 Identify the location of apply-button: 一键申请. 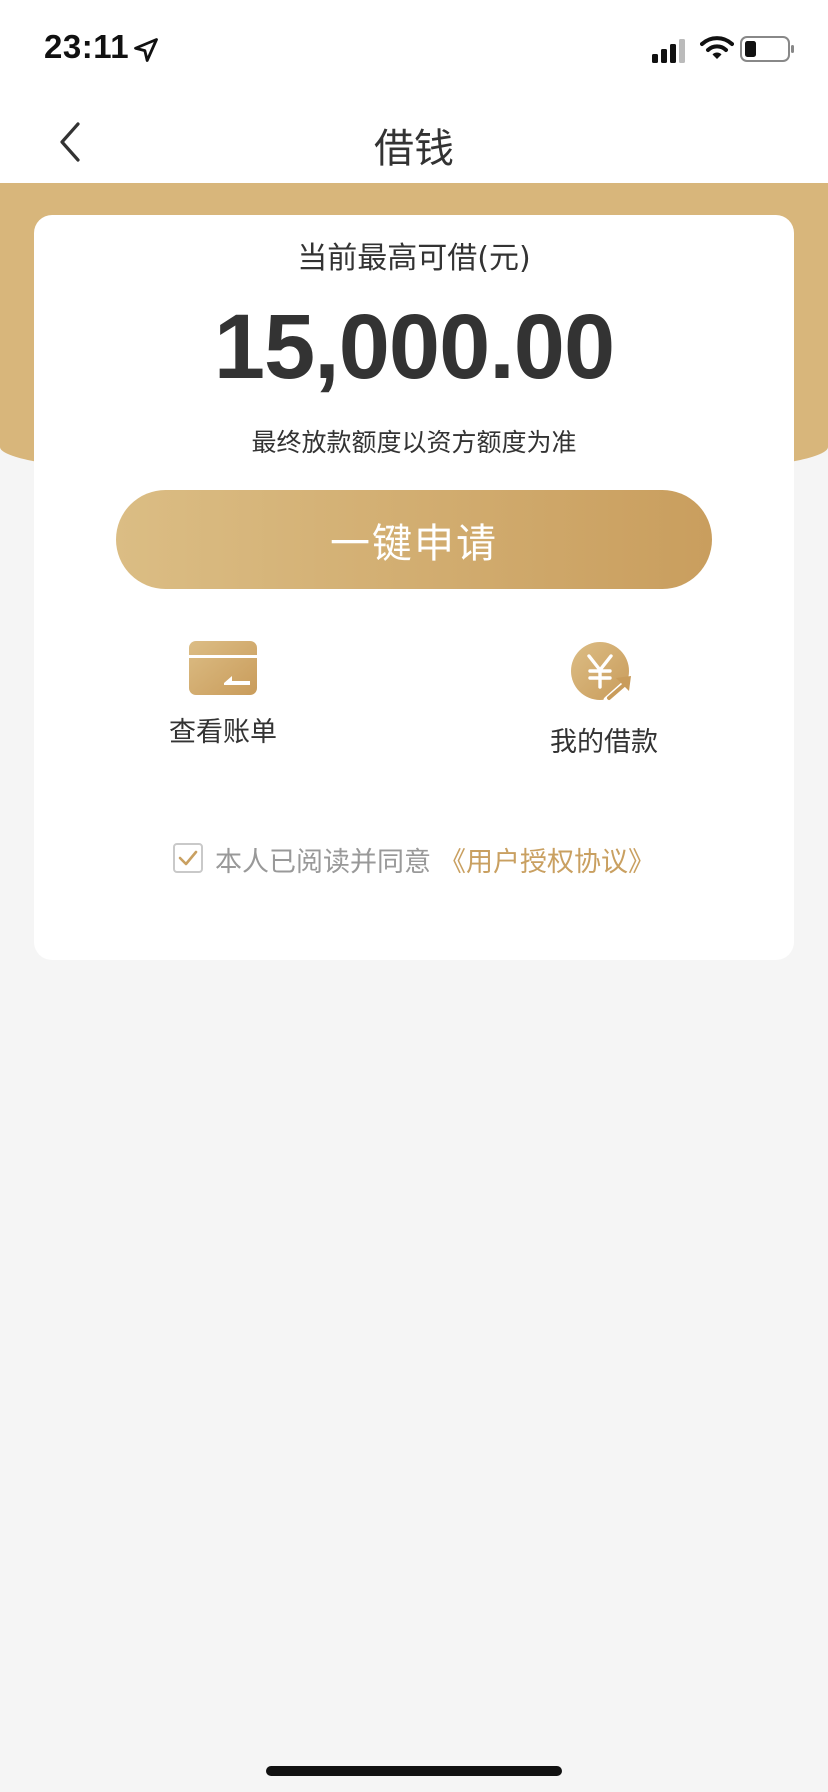
(414, 539).